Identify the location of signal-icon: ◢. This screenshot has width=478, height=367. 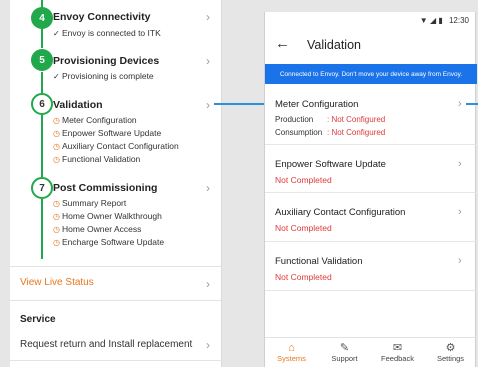
(433, 20).